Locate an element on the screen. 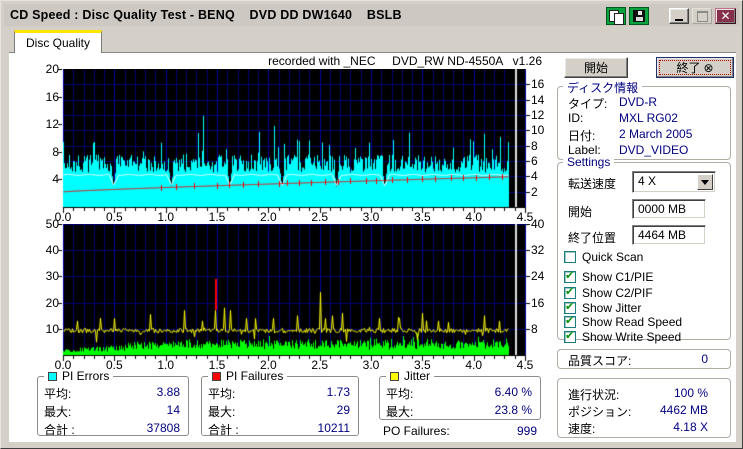 This screenshot has height=449, width=743. axis-tick-label: 3.0 is located at coordinates (371, 365).